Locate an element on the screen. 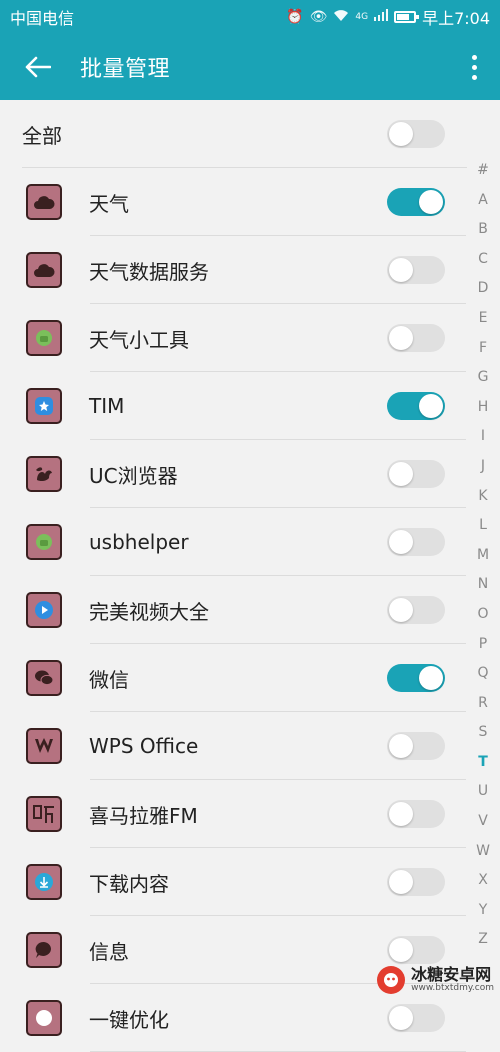 The height and width of the screenshot is (1052, 500). app-row: 完美视频大全 is located at coordinates (233, 610).